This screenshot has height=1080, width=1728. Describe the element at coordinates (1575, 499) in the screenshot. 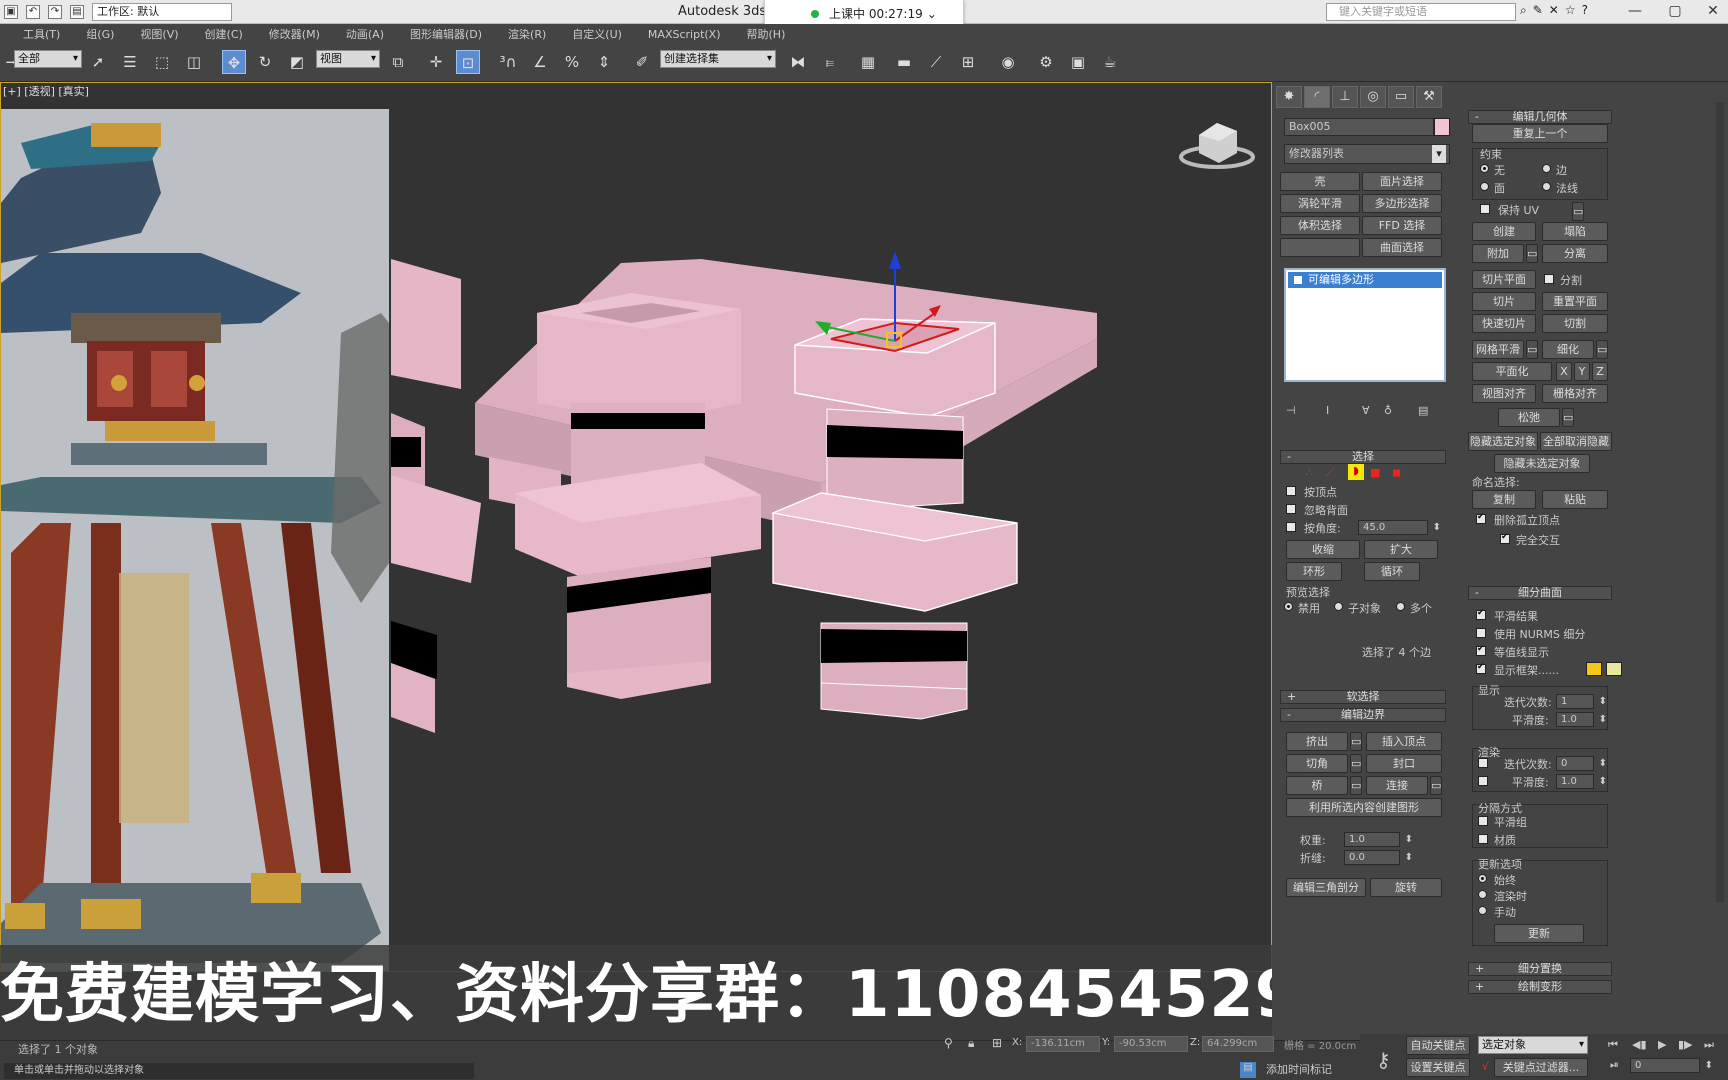

I see `paste-button: 粘贴` at that location.